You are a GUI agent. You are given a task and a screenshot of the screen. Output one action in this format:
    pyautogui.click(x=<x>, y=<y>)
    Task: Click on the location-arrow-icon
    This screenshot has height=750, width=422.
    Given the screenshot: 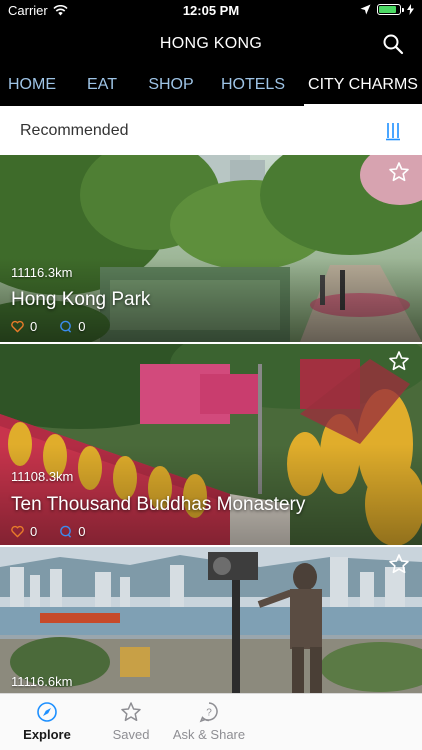 What is the action you would take?
    pyautogui.click(x=365, y=9)
    